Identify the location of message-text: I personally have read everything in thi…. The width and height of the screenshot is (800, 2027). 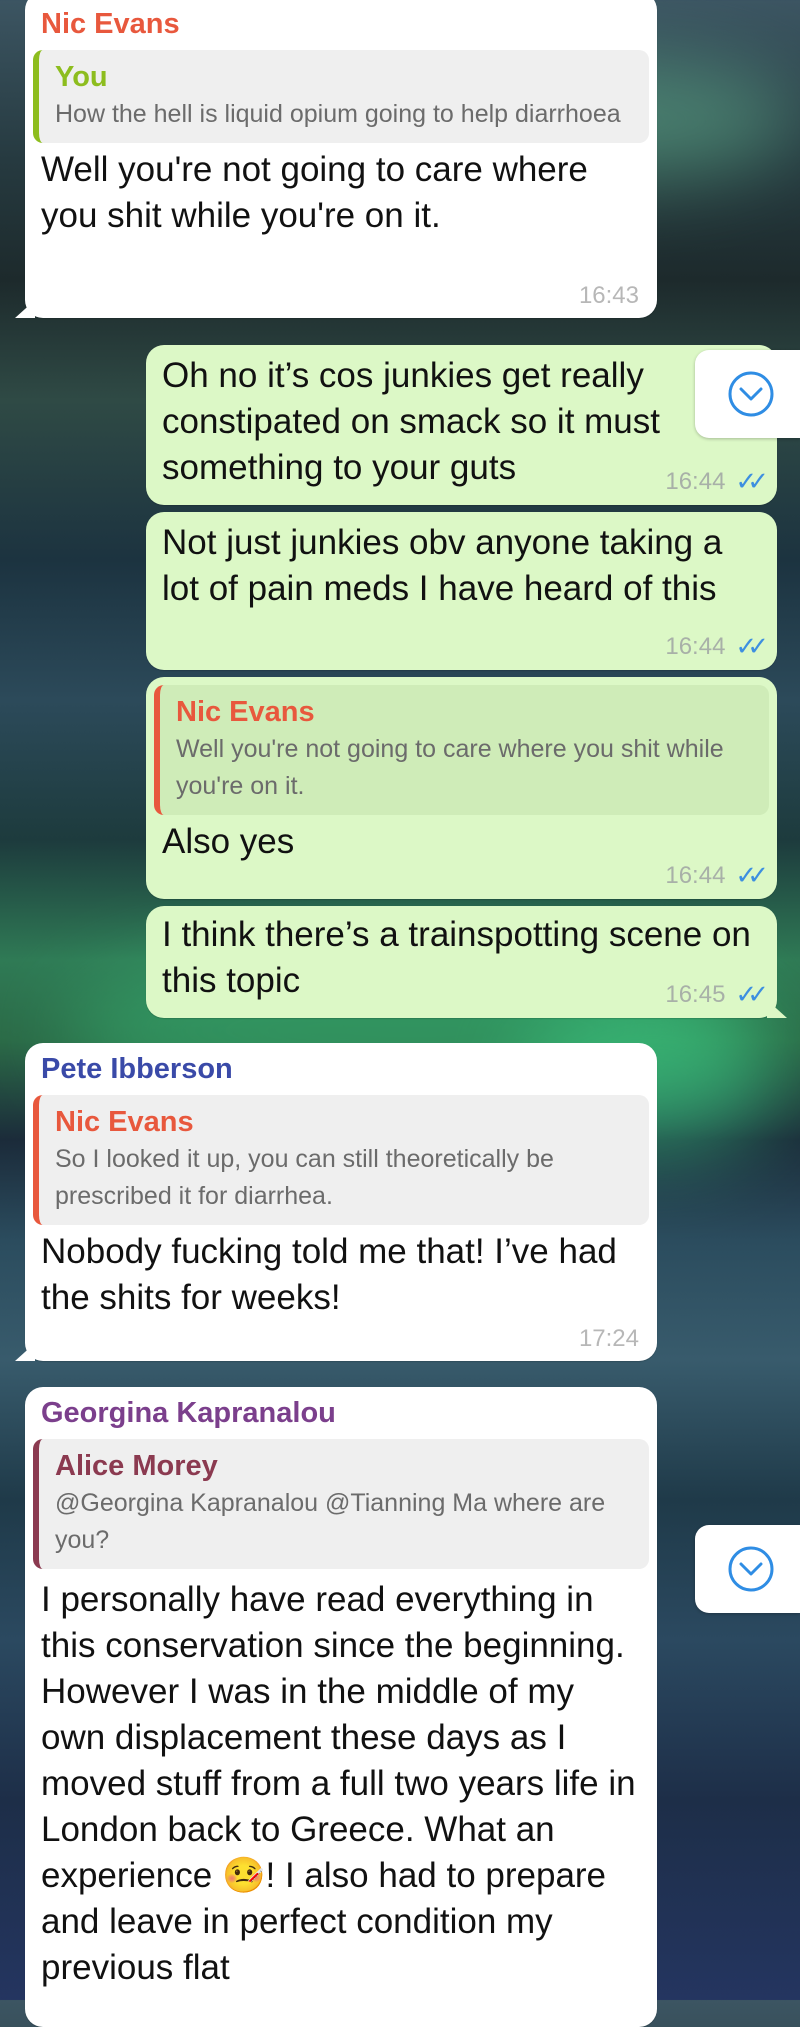
(338, 1783).